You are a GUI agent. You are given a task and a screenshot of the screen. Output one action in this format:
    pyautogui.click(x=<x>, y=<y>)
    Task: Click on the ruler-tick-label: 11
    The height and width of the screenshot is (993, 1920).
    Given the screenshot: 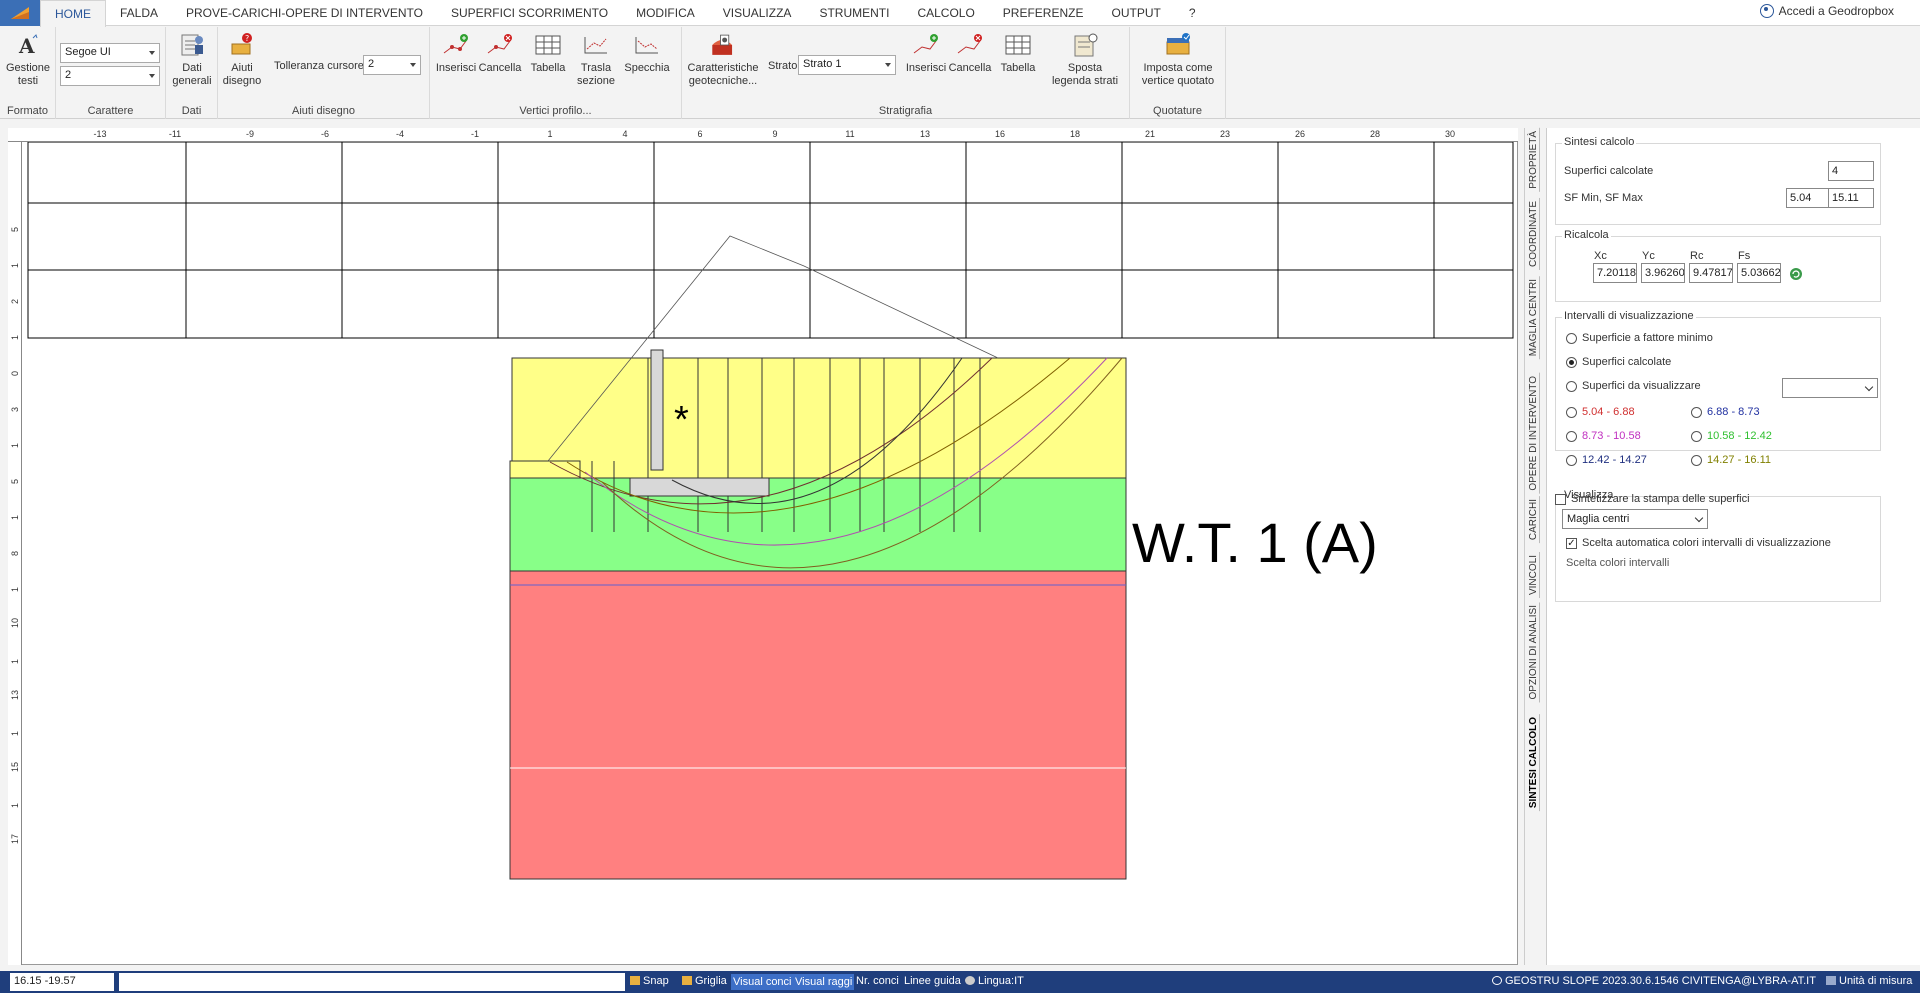 What is the action you would take?
    pyautogui.click(x=850, y=134)
    